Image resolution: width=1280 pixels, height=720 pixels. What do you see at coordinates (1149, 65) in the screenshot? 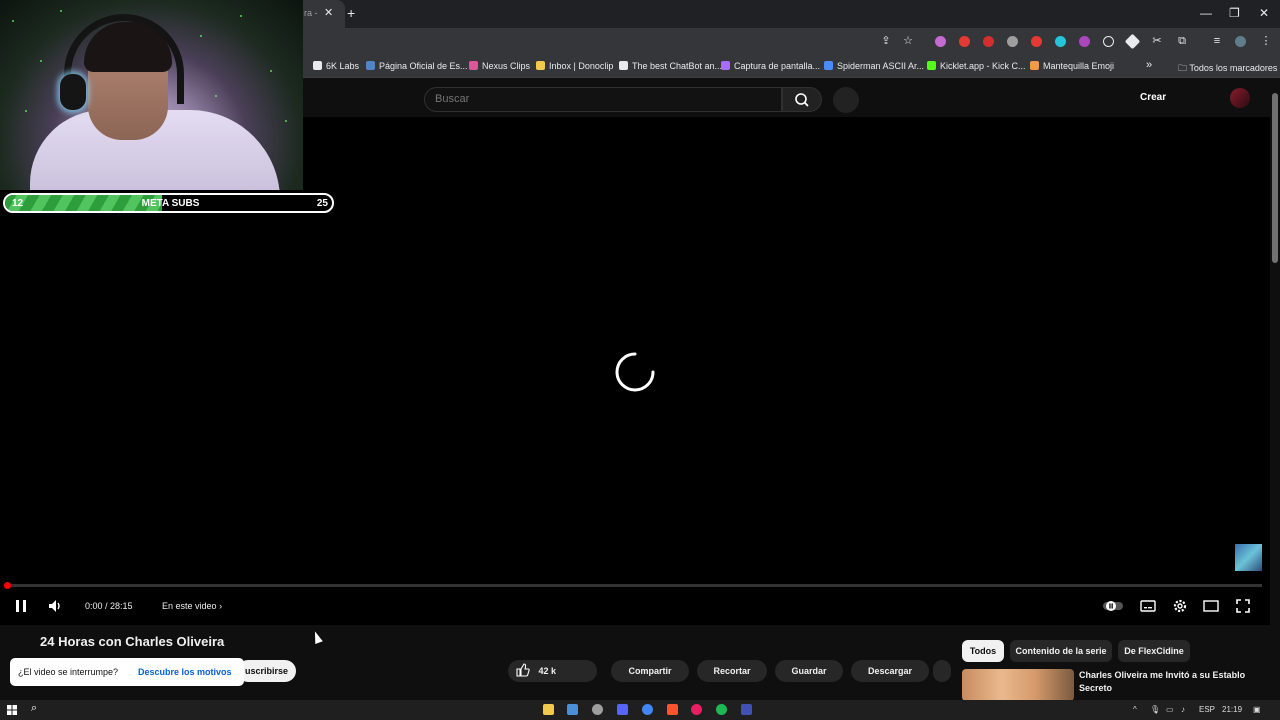
I see `more-bookmarks-icon: »` at bounding box center [1149, 65].